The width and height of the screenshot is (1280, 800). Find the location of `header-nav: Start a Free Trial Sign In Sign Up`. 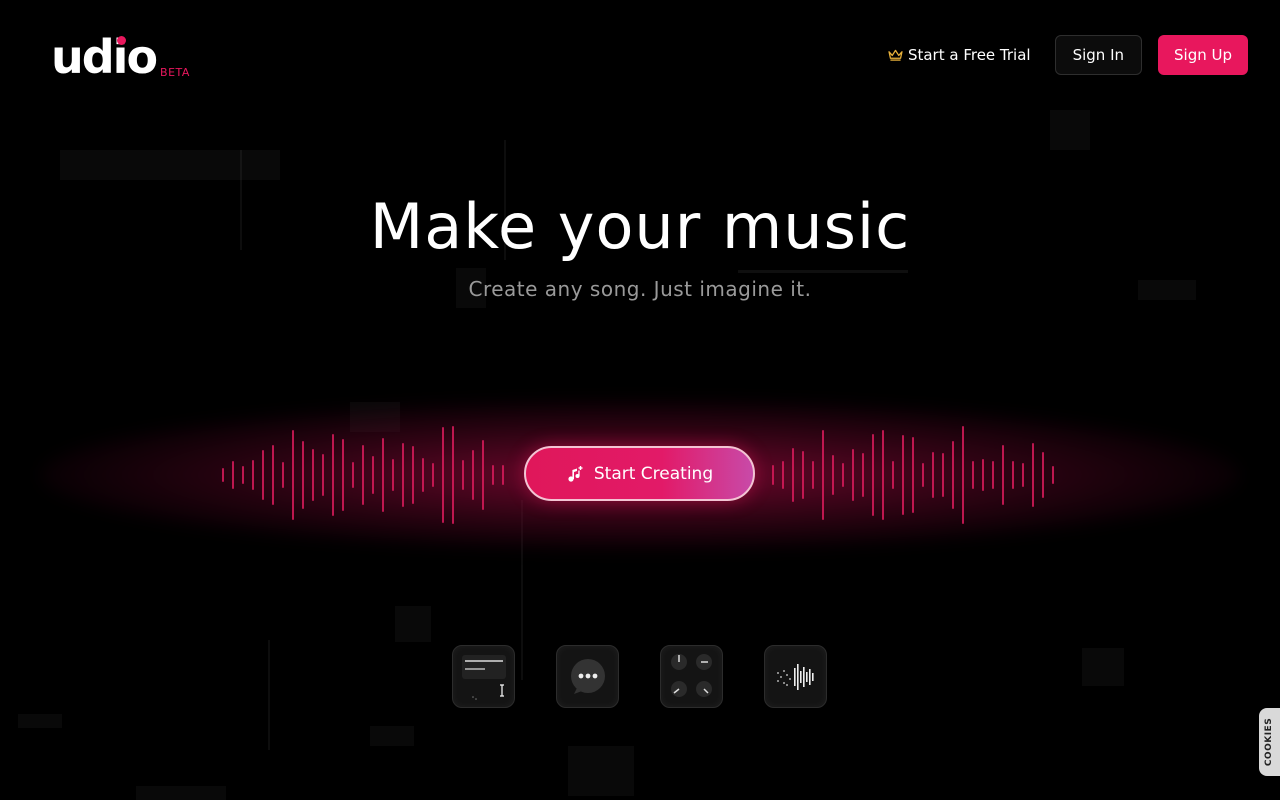

header-nav: Start a Free Trial Sign In Sign Up is located at coordinates (1068, 55).